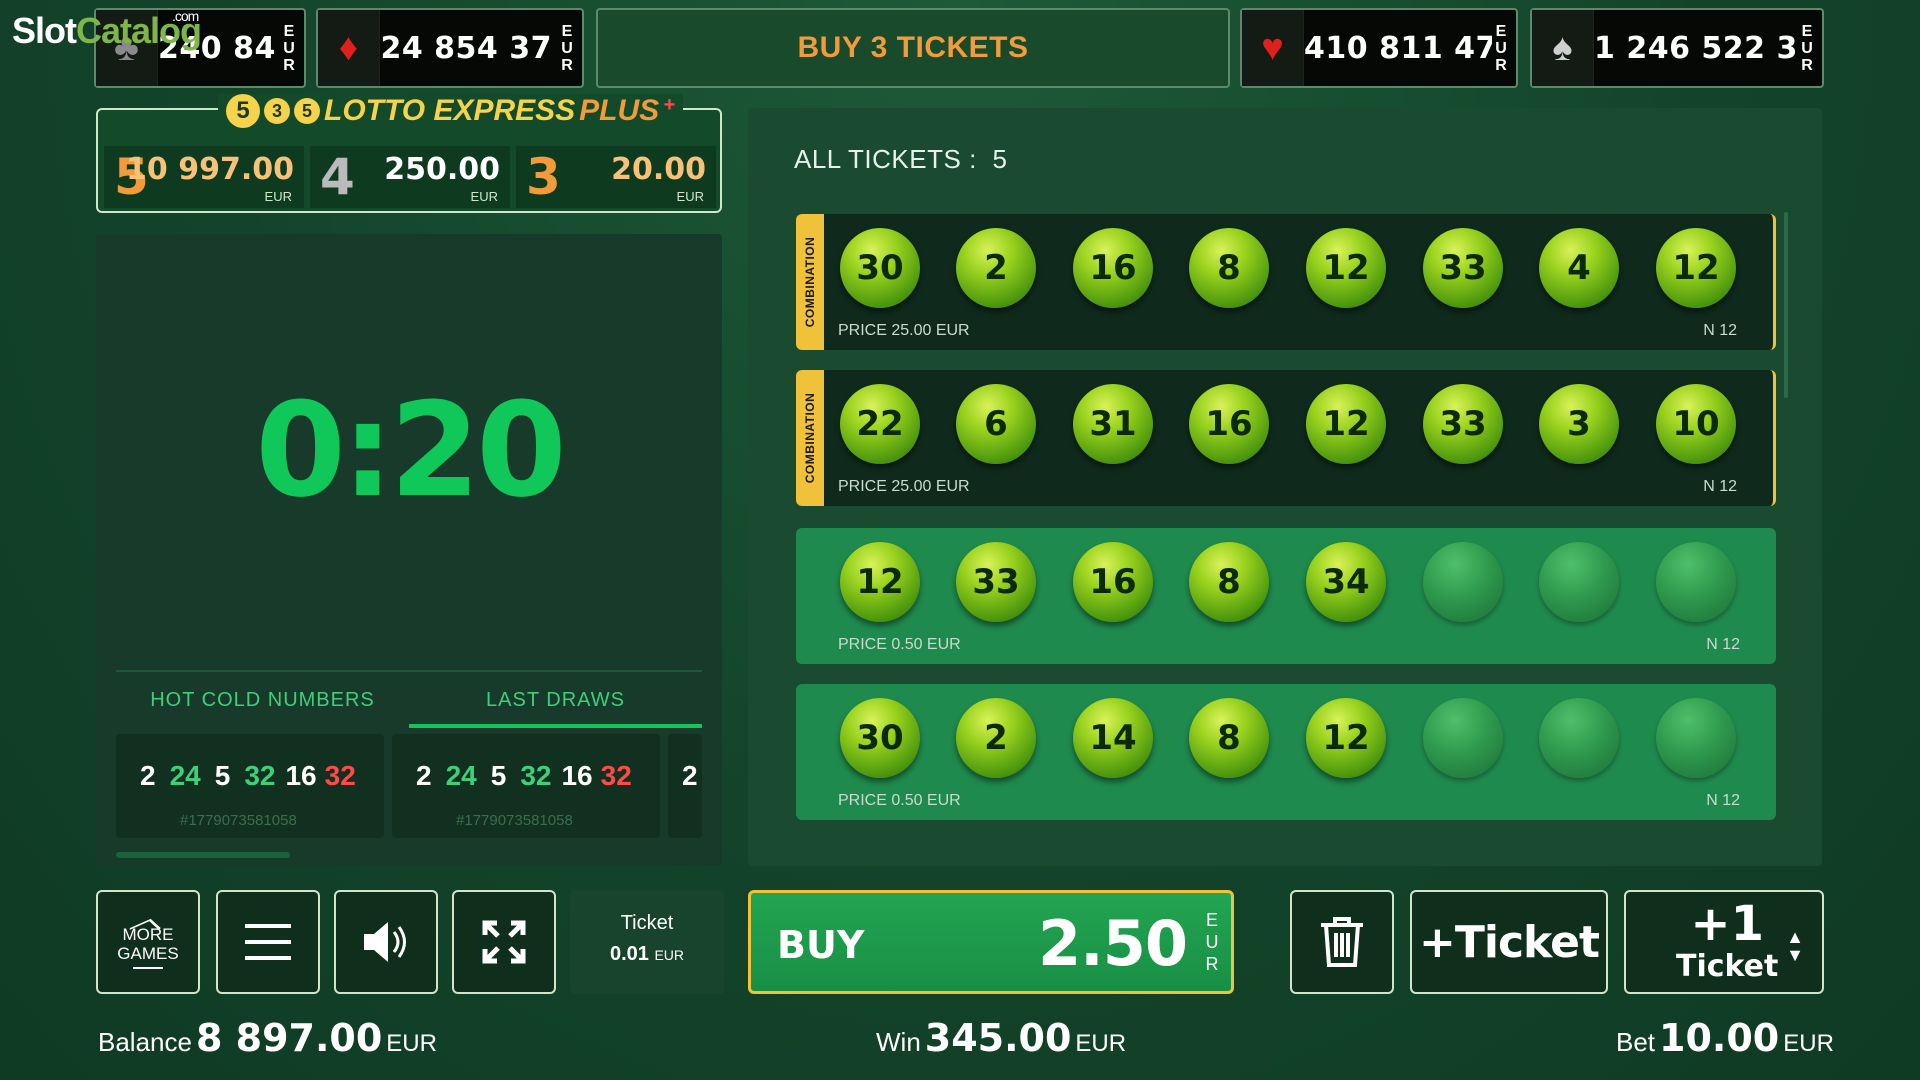 The image size is (1920, 1080). What do you see at coordinates (996, 424) in the screenshot?
I see `number-ball: 6` at bounding box center [996, 424].